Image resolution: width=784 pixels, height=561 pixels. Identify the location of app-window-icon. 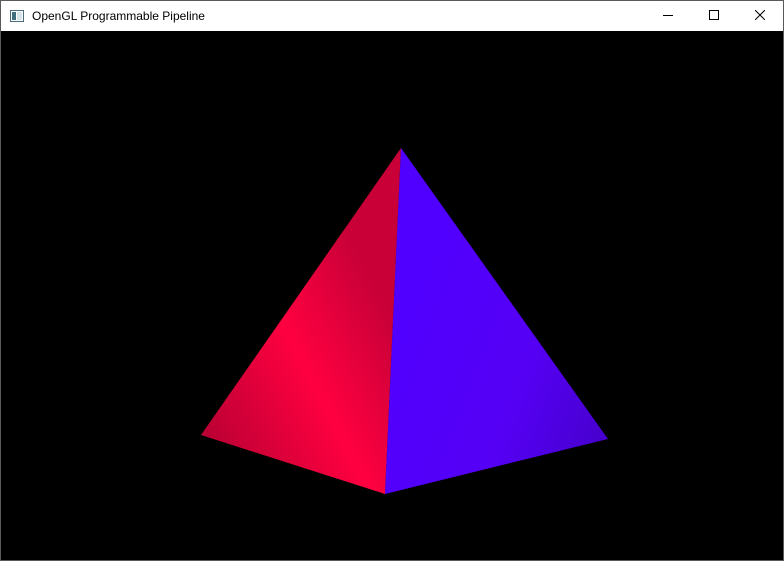
(17, 16).